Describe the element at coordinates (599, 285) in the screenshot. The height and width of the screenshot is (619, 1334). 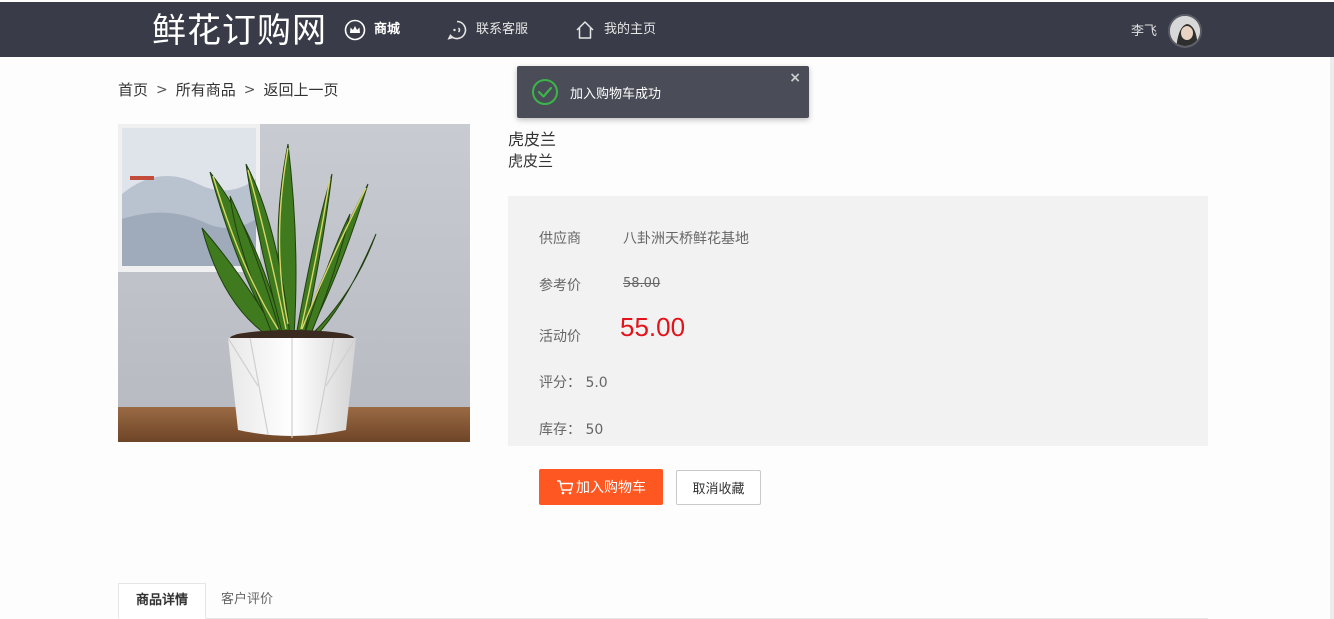
I see `reference-price-row: 参考价 58.00` at that location.